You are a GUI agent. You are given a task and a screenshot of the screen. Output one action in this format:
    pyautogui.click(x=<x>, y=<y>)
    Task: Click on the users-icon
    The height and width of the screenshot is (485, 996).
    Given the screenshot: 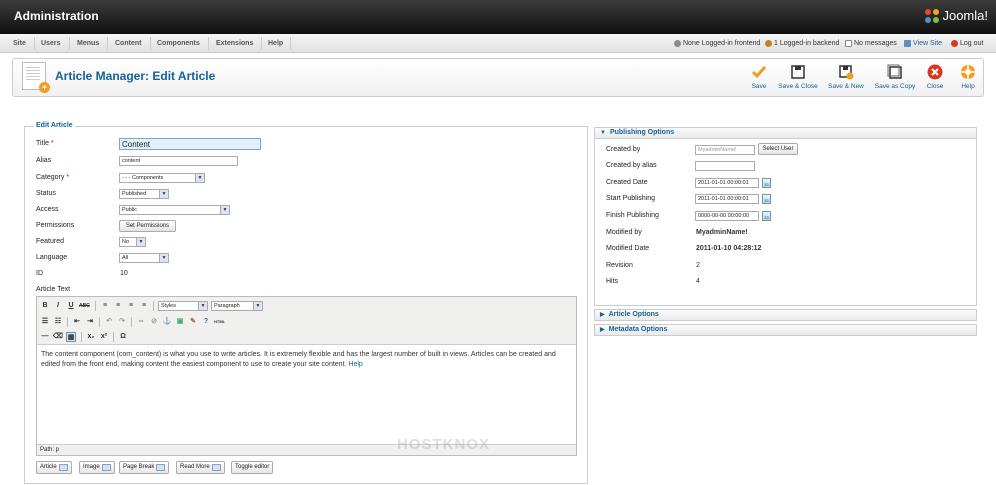 What is the action you would take?
    pyautogui.click(x=768, y=43)
    